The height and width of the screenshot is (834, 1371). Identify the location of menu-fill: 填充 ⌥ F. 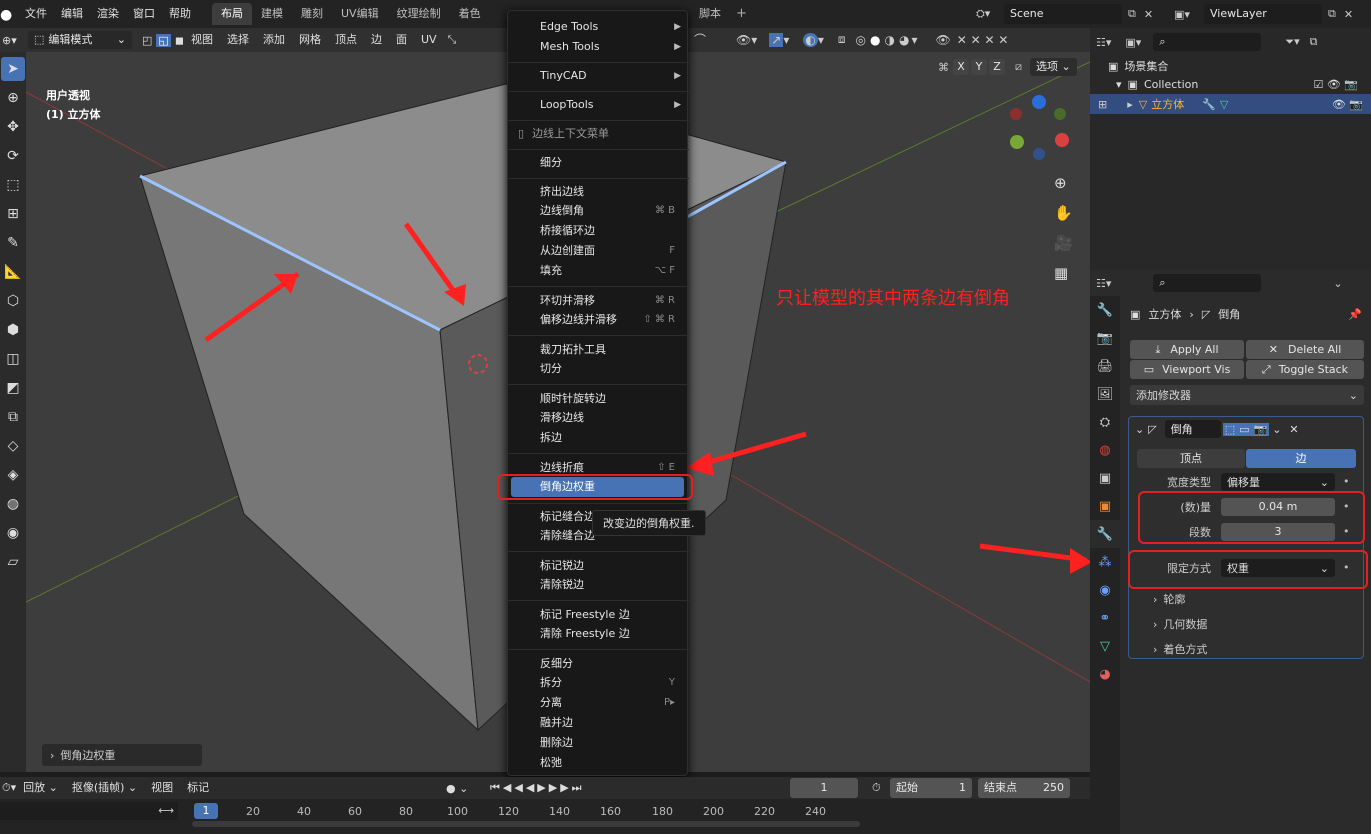
(598, 271).